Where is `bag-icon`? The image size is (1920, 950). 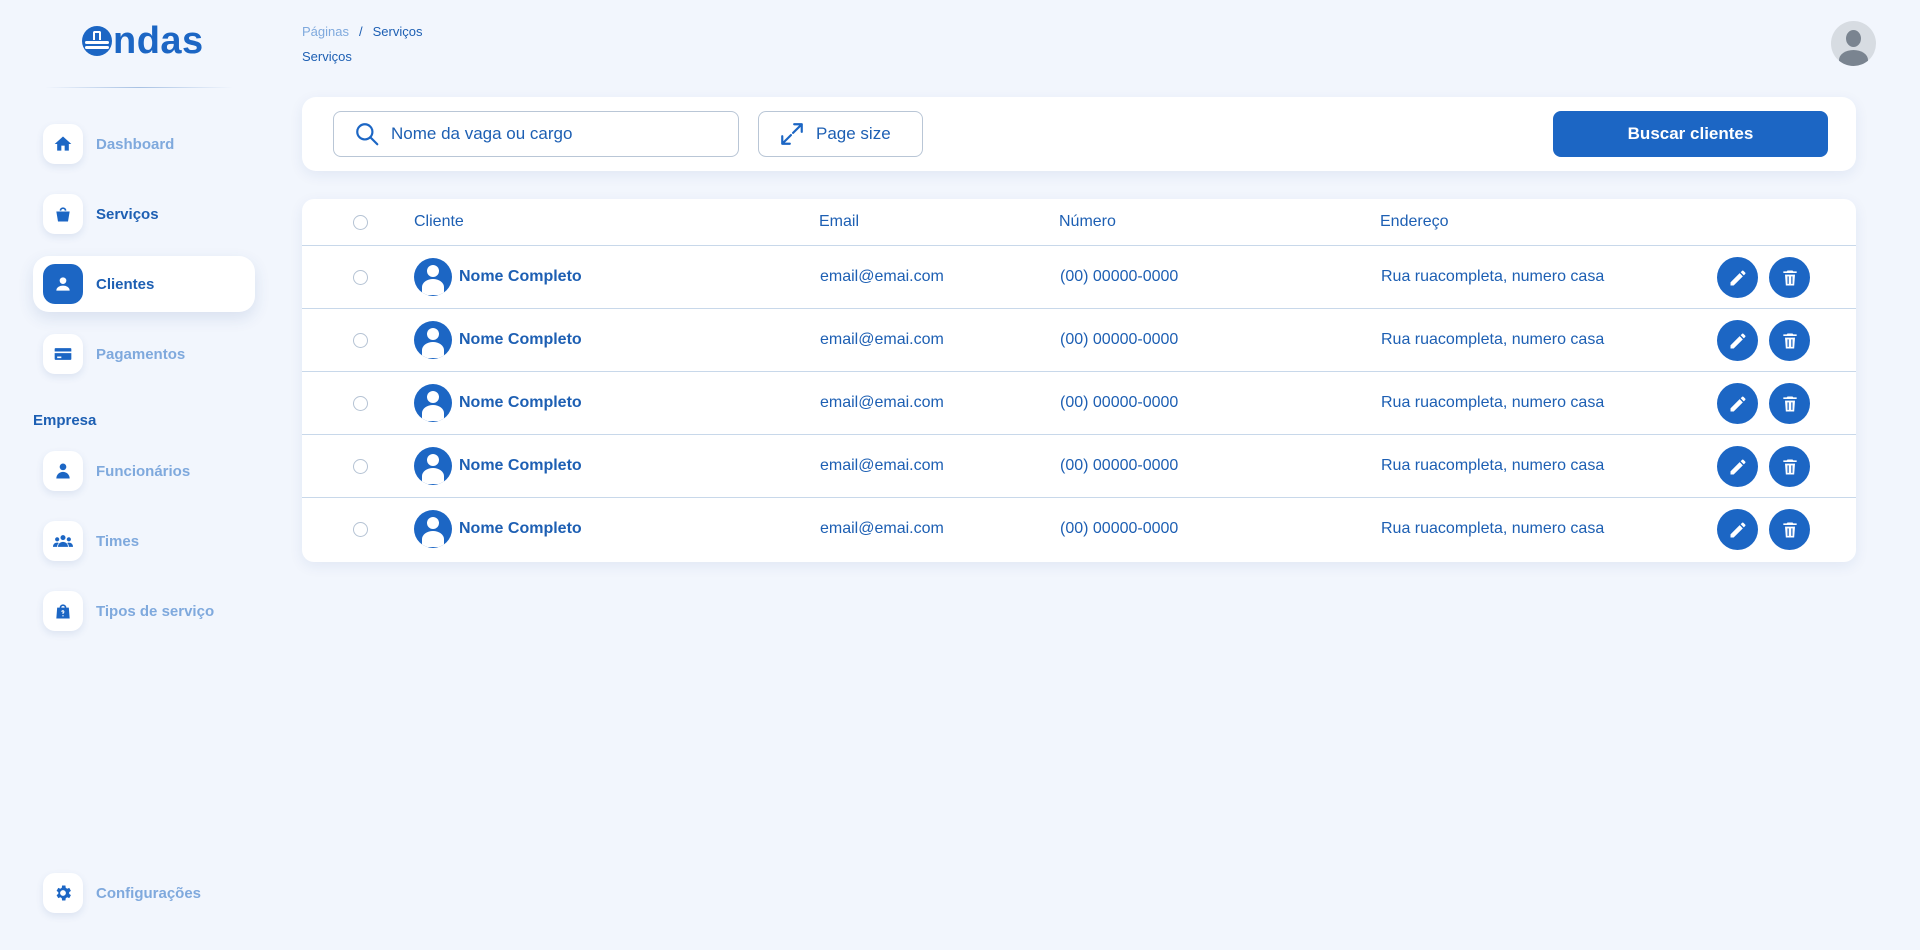 bag-icon is located at coordinates (63, 611).